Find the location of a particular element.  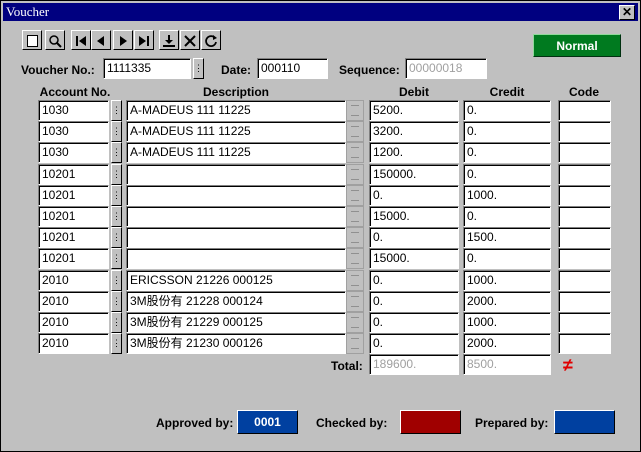

find-button is located at coordinates (55, 40).